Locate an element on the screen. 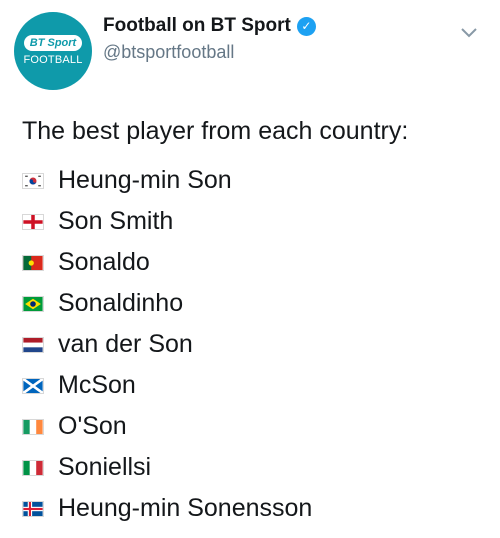 The width and height of the screenshot is (500, 538). list-item: Sonaldinho is located at coordinates (167, 303).